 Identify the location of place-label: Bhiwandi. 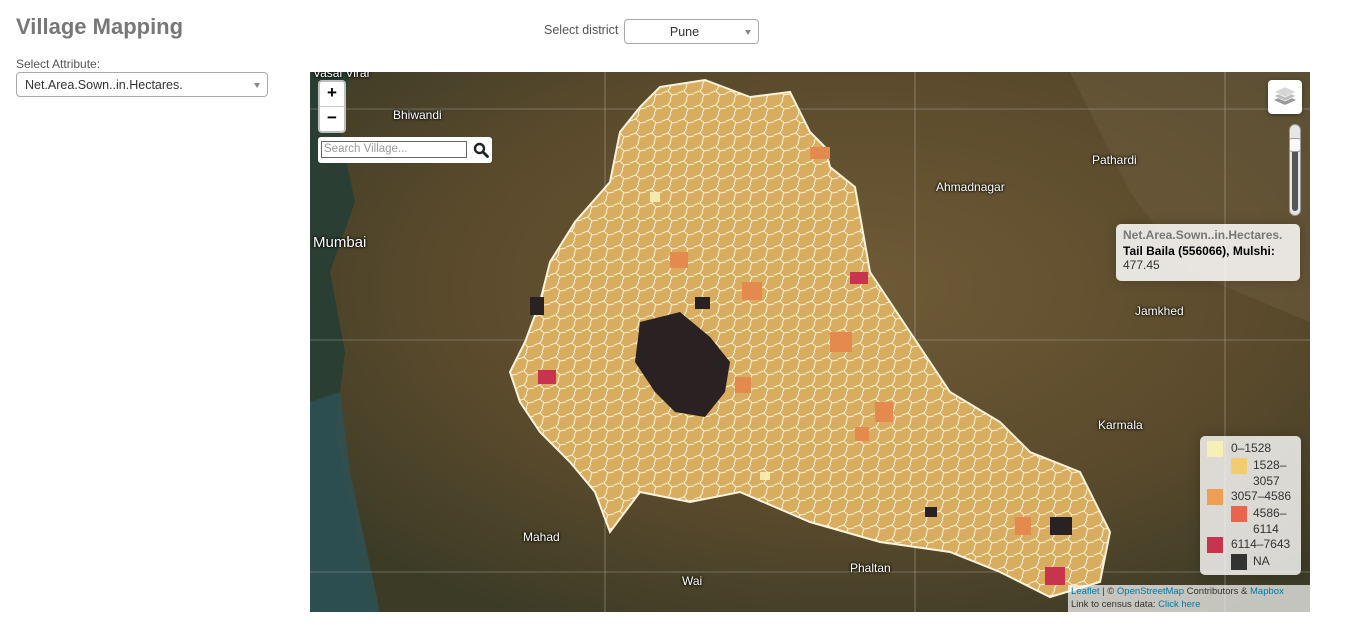
(417, 115).